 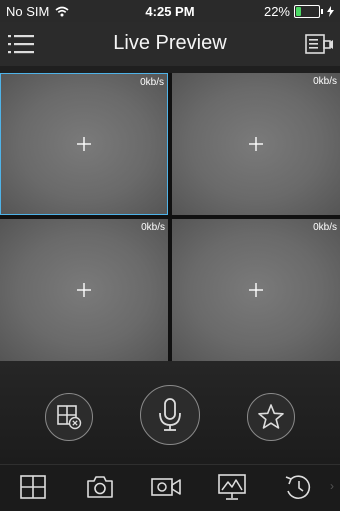 I want to click on close-all-channels-icon, so click(x=69, y=417).